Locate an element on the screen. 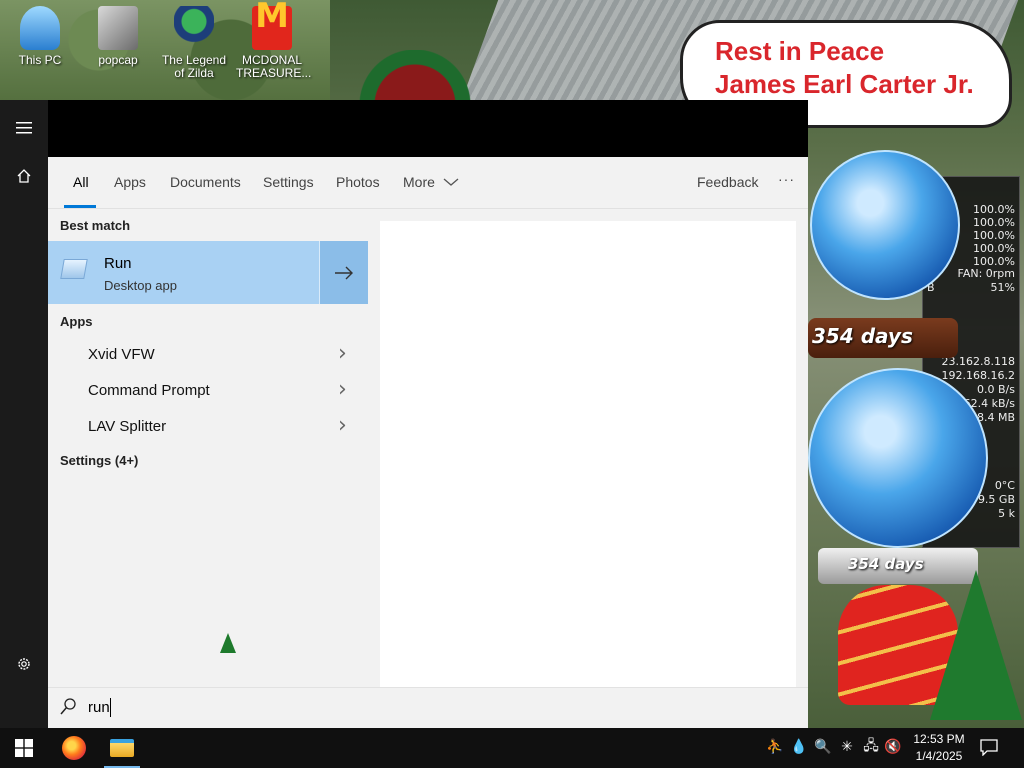 The width and height of the screenshot is (1024, 768). search-input-box: run is located at coordinates (428, 707).